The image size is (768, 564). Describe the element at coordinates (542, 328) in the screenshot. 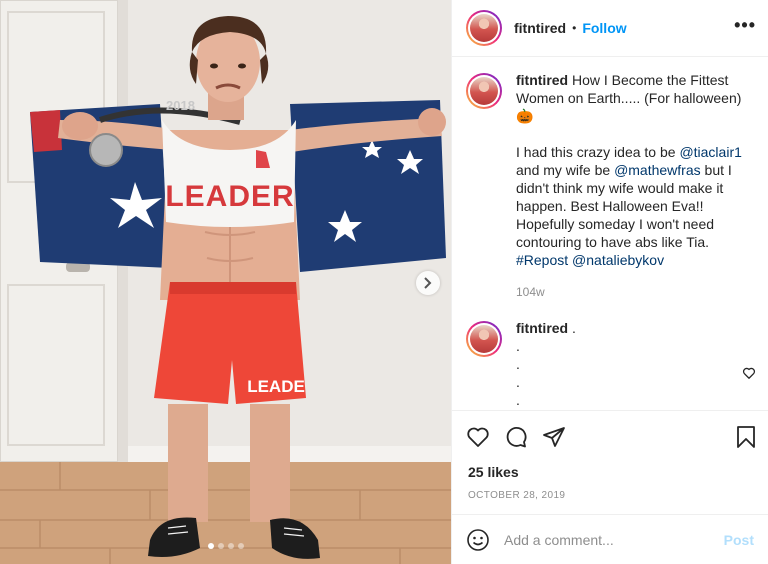

I see `comment-username: fitntired` at that location.